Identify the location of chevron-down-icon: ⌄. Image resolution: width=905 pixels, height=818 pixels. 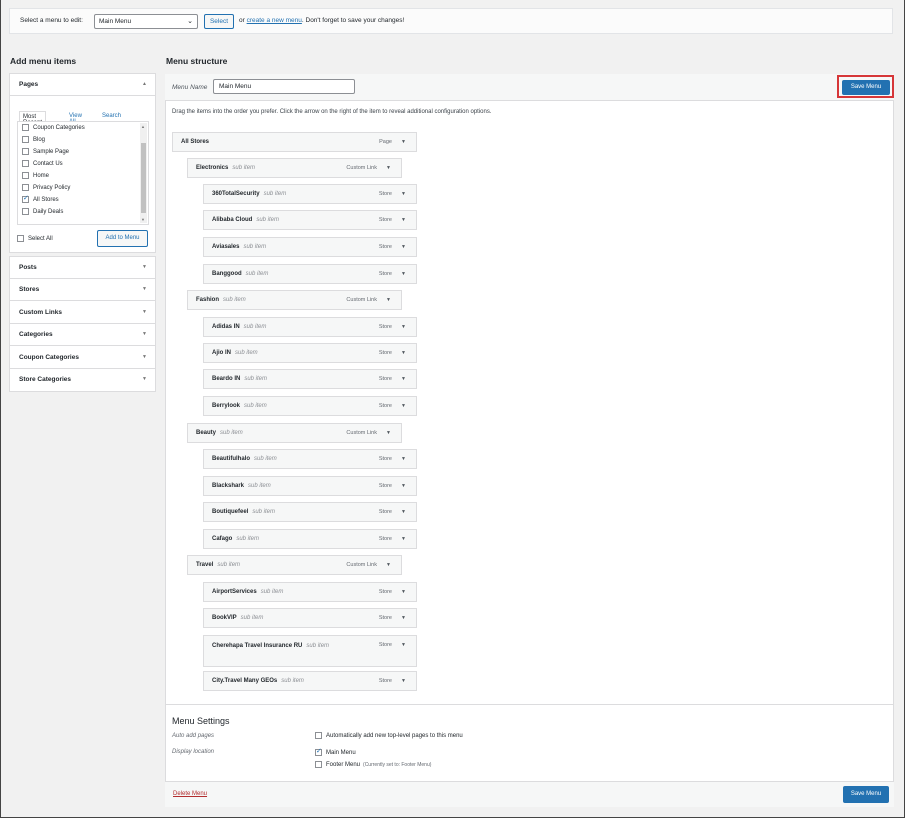
(190, 21).